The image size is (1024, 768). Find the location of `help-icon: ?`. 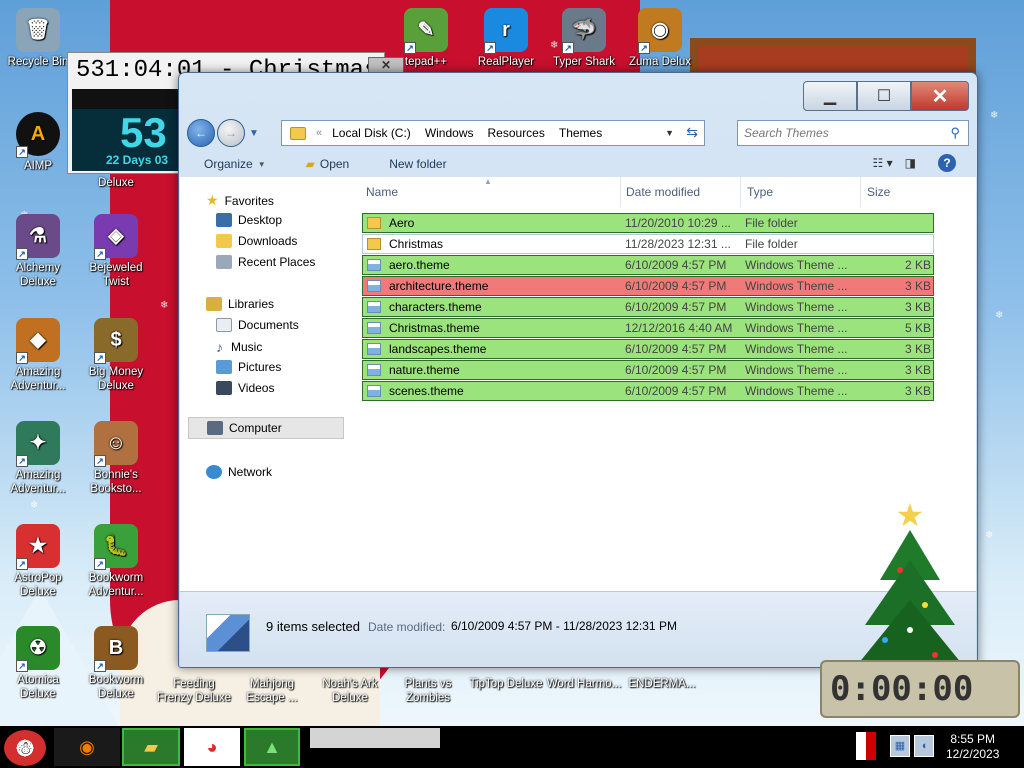

help-icon: ? is located at coordinates (947, 163).